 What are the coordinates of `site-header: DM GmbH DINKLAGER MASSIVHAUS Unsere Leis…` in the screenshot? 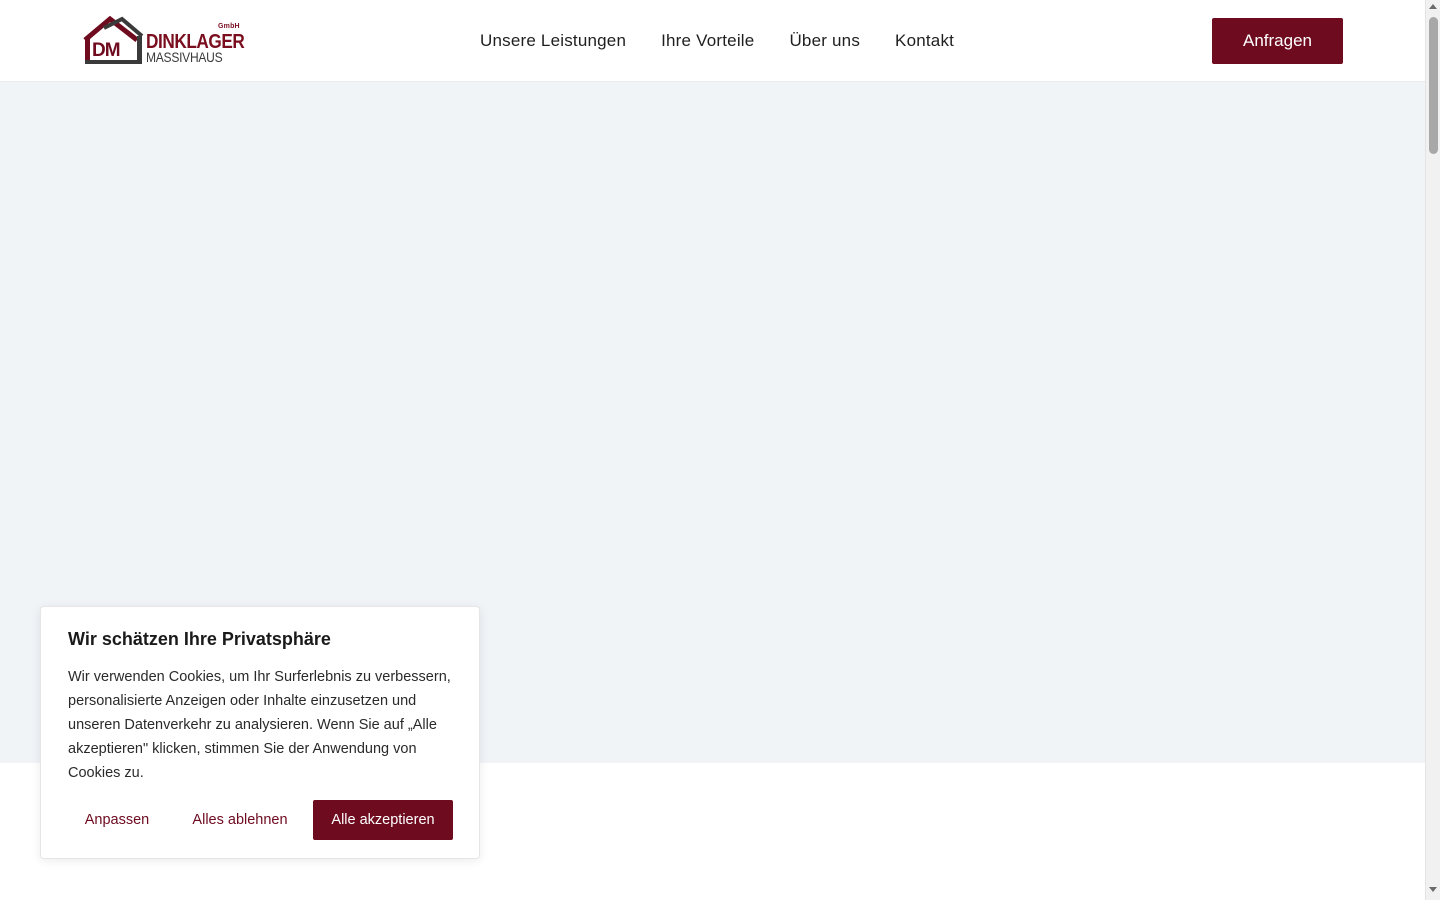 It's located at (712, 41).